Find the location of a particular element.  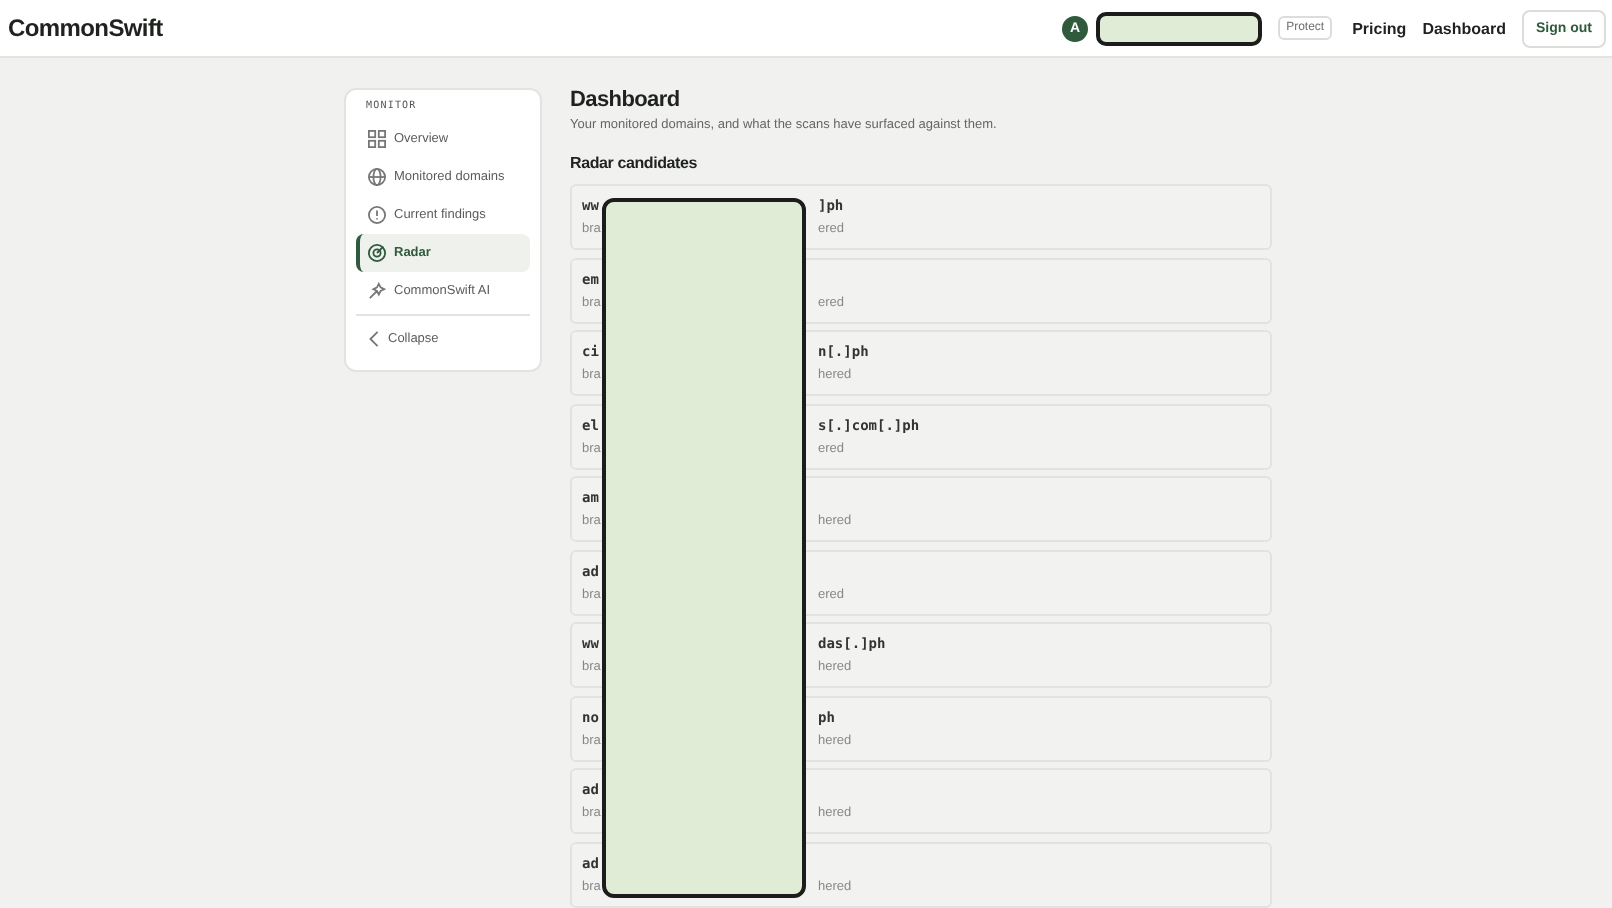

radar-icon is located at coordinates (377, 253).